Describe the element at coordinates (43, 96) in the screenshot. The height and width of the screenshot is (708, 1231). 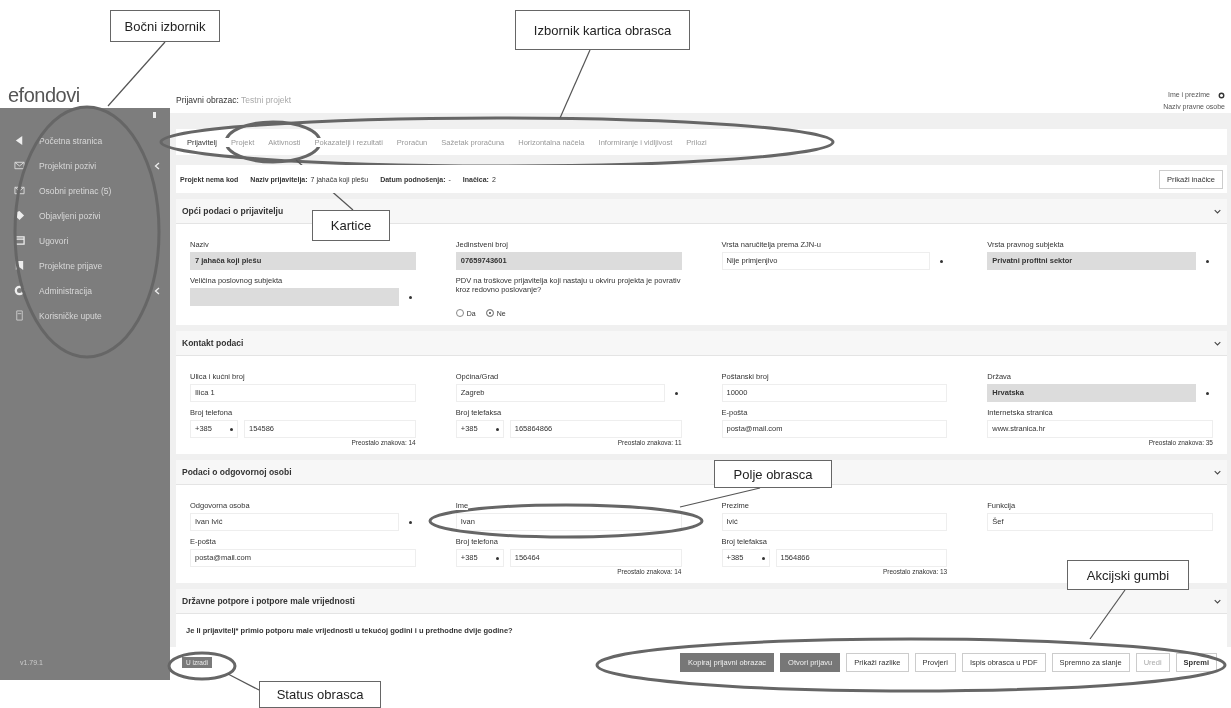
I see `logo: efondovi` at that location.